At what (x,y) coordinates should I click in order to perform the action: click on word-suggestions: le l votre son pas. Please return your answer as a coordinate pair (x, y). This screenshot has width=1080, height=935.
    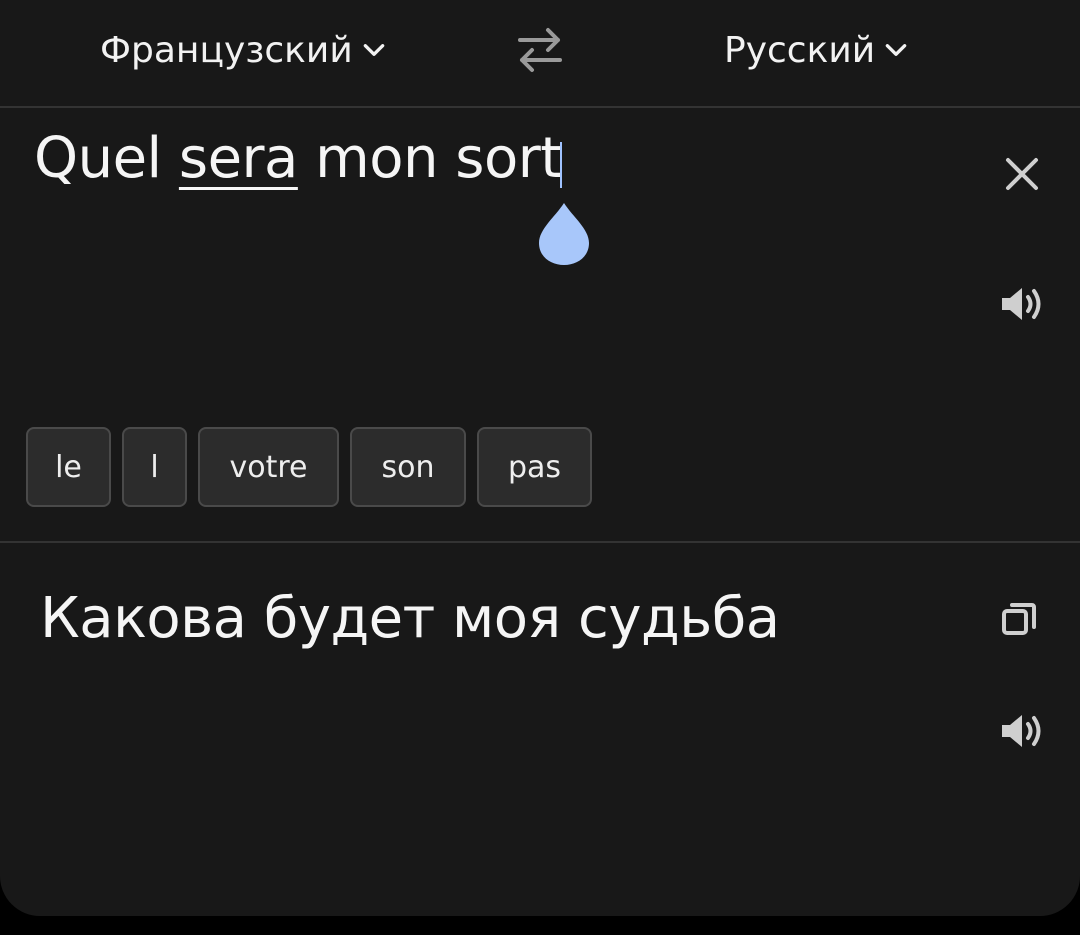
    Looking at the image, I should click on (309, 467).